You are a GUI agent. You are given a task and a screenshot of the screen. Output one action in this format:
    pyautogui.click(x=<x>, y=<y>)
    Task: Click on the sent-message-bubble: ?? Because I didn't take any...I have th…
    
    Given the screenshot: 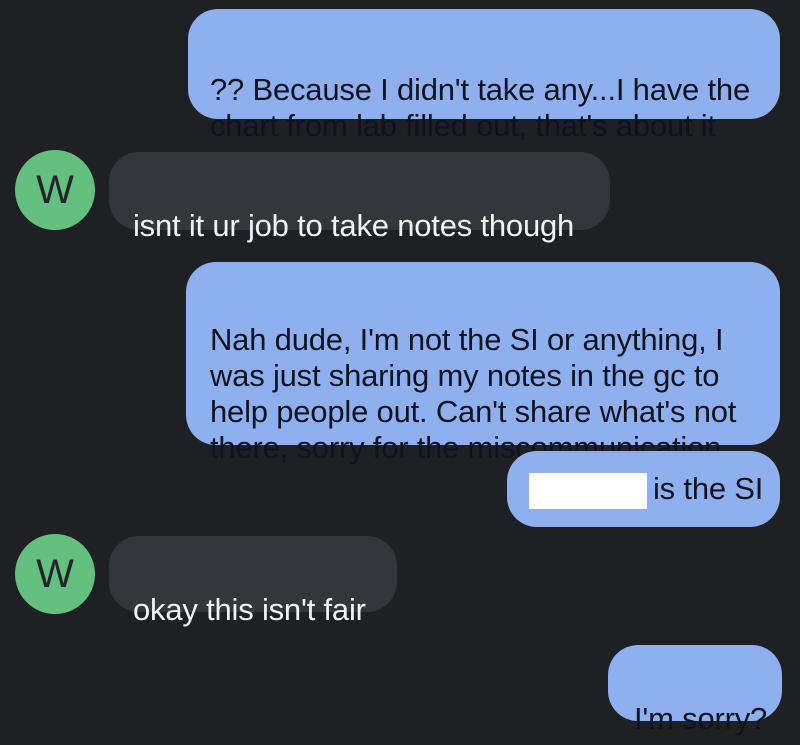 What is the action you would take?
    pyautogui.click(x=484, y=76)
    